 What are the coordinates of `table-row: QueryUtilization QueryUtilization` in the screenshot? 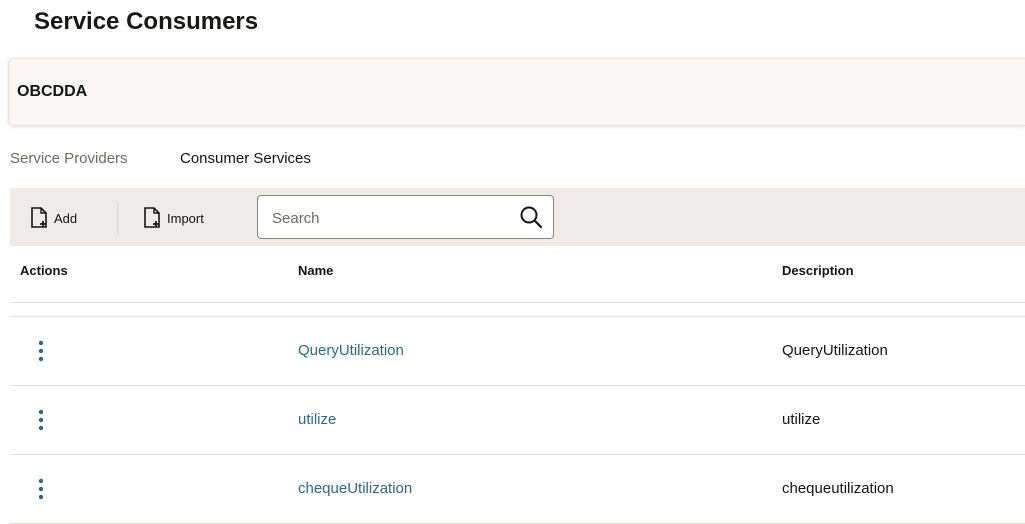 It's located at (517, 351).